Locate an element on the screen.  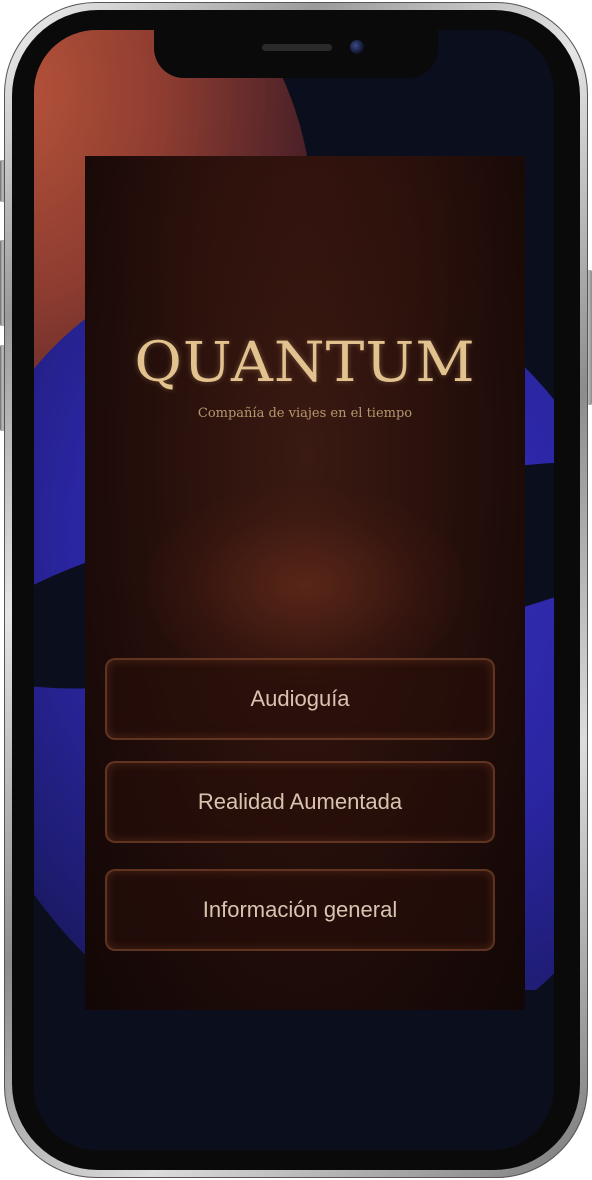
app-tagline: Compañía de viajes en el tiempo is located at coordinates (305, 413).